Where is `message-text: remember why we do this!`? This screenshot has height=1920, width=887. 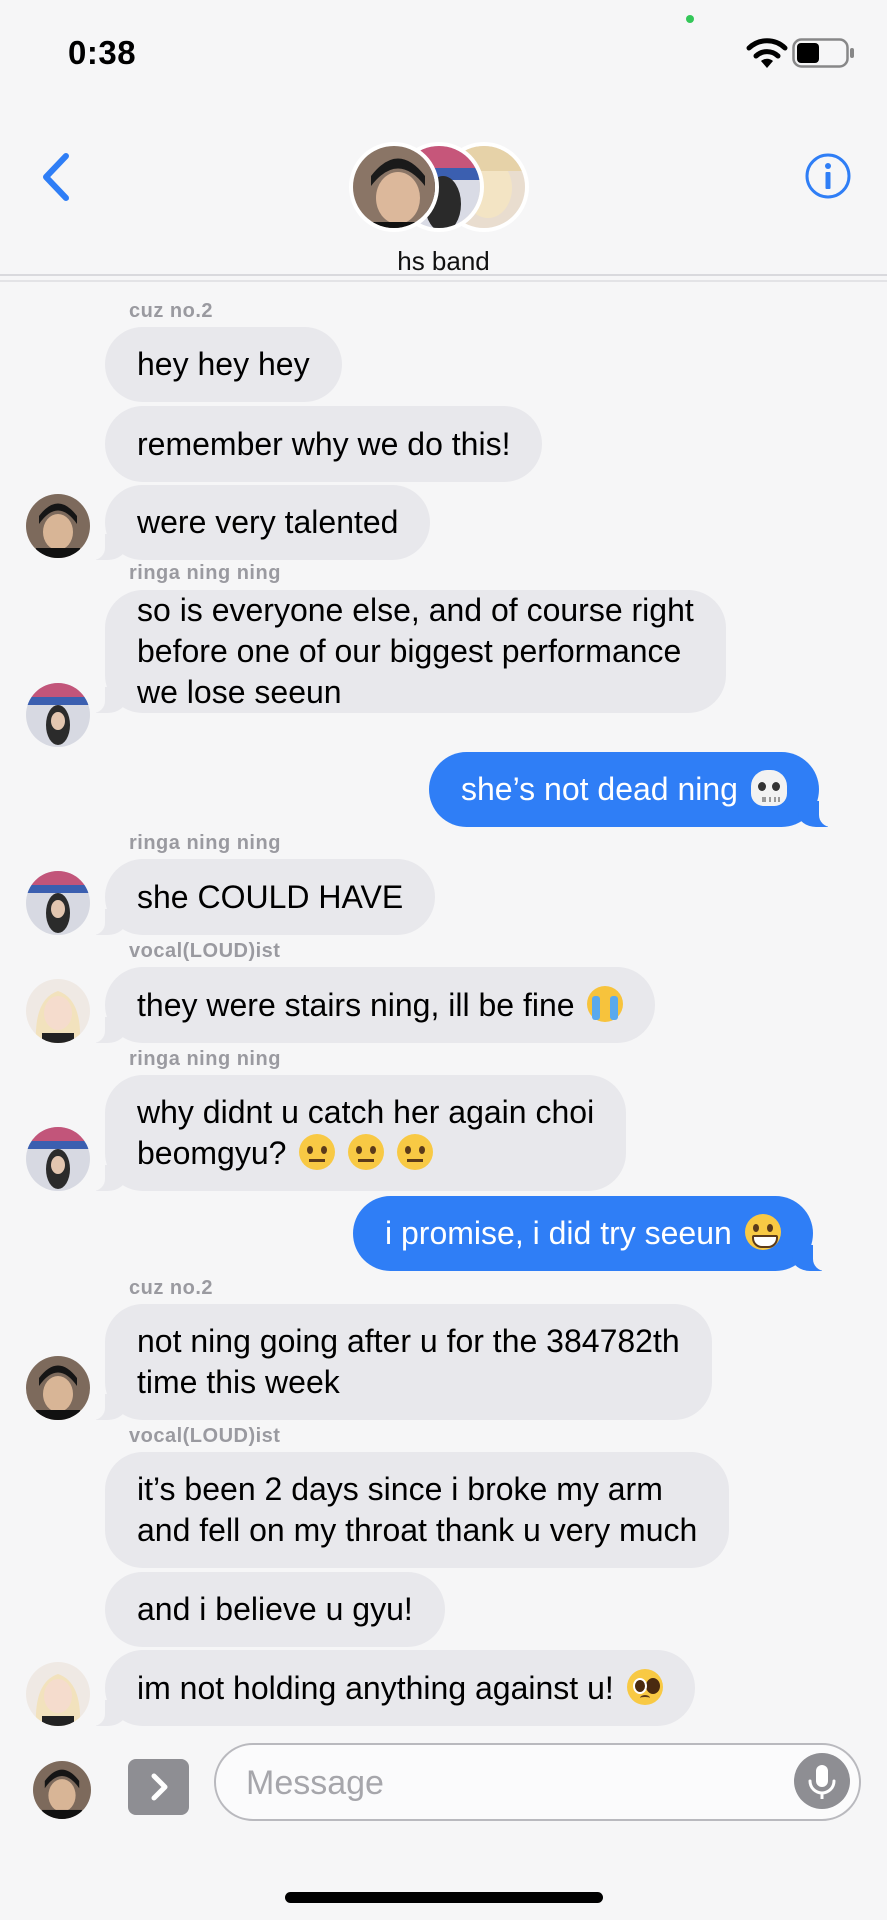
message-text: remember why we do this! is located at coordinates (324, 443).